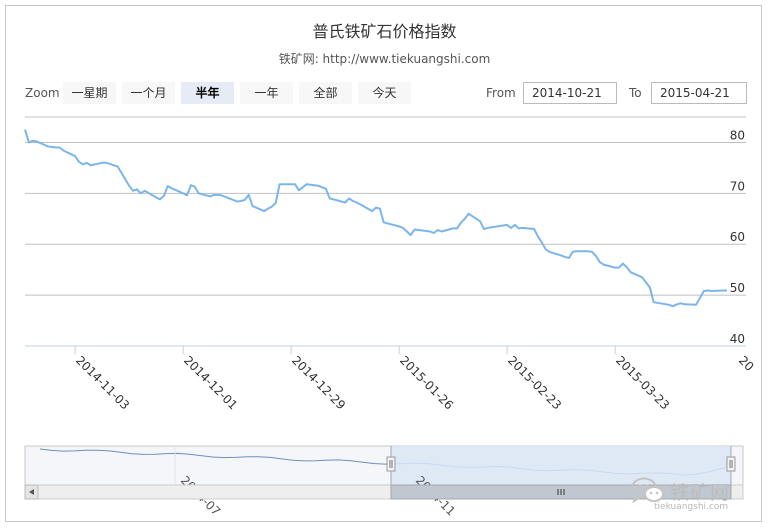  What do you see at coordinates (746, 363) in the screenshot?
I see `x-tick-label-partial: 20` at bounding box center [746, 363].